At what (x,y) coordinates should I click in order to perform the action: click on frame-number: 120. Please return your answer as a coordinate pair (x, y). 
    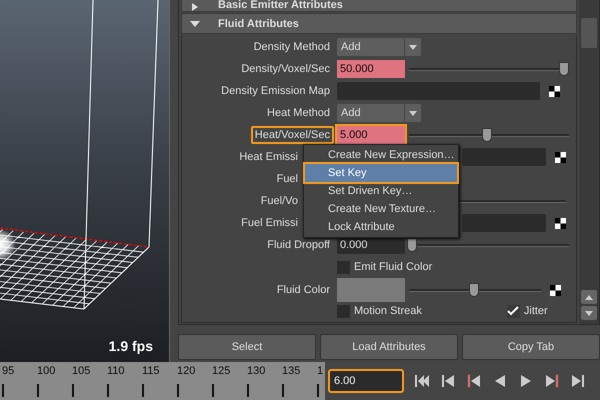
    Looking at the image, I should click on (186, 371).